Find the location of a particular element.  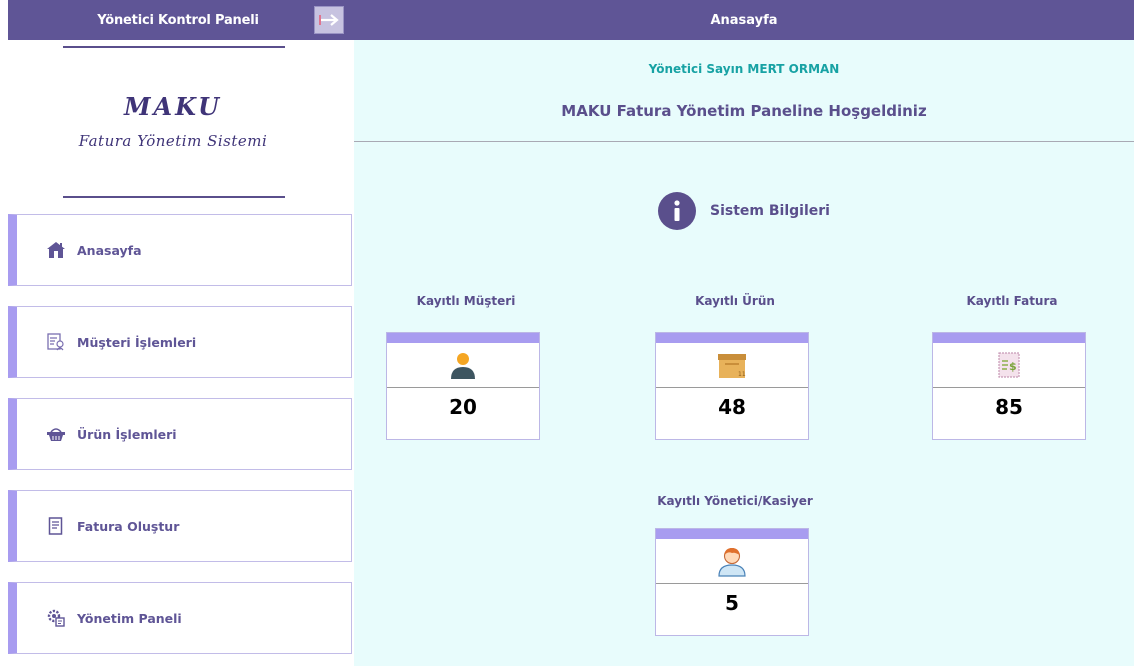

user-icon is located at coordinates (463, 366).